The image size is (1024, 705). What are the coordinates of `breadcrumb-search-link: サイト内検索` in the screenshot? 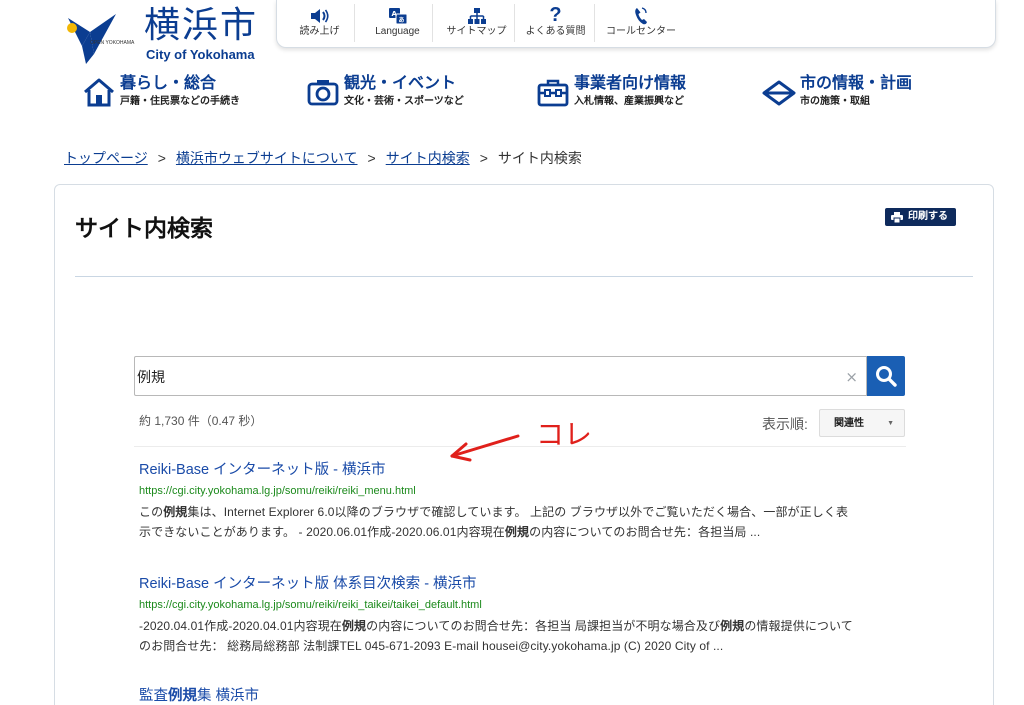 It's located at (428, 158).